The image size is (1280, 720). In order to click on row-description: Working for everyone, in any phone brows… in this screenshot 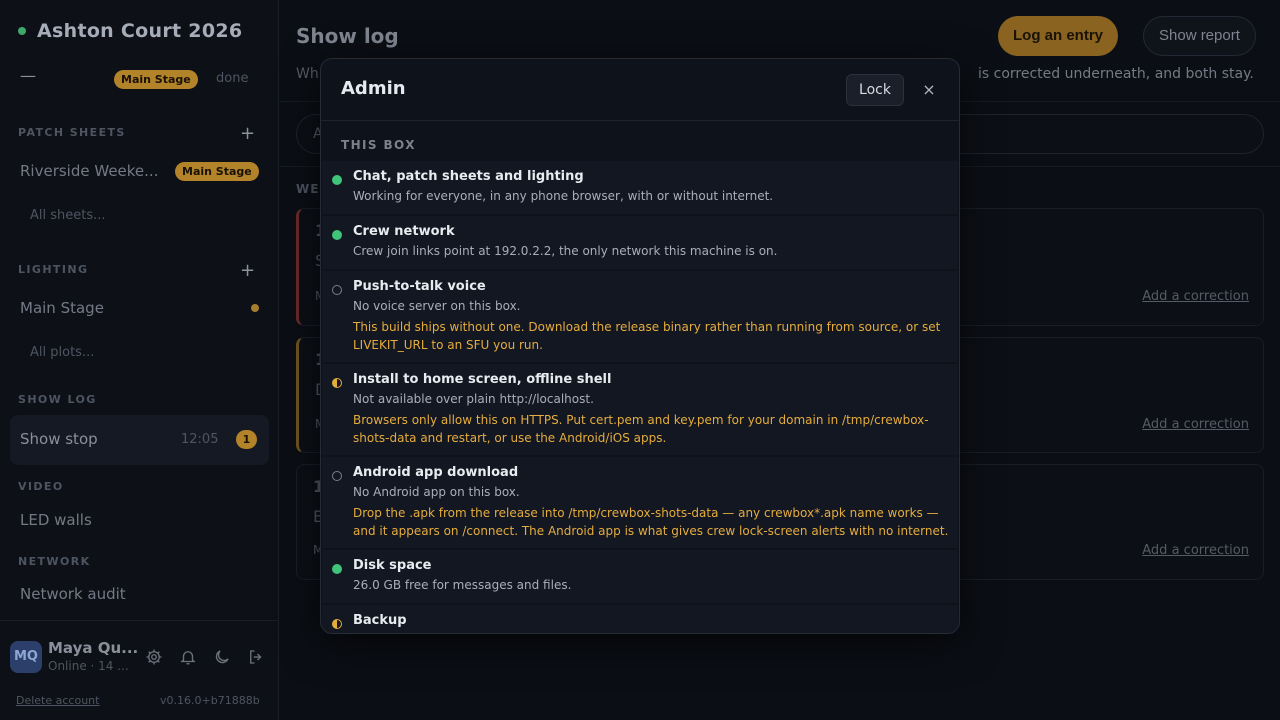, I will do `click(563, 196)`.